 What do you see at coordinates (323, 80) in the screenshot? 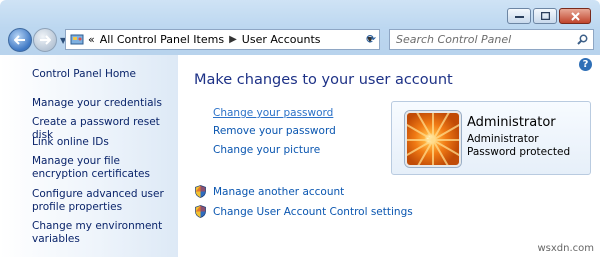
I see `page-title: Make changes to your user account` at bounding box center [323, 80].